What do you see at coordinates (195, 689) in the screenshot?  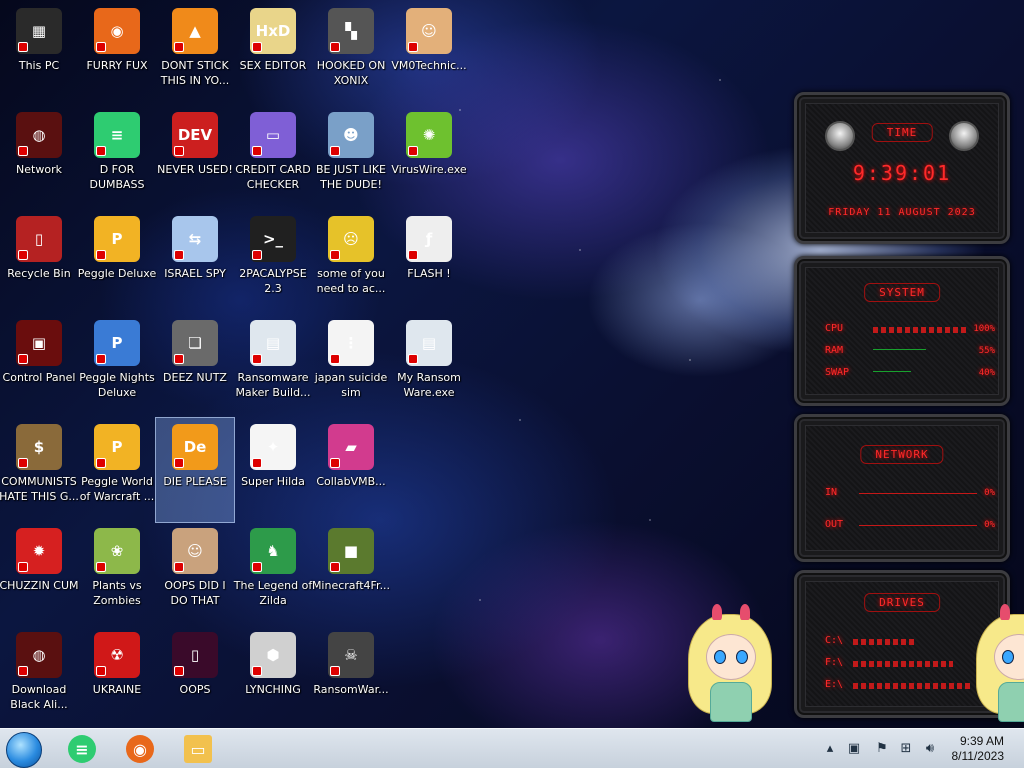 I see `desktop-icon-label: OOPS` at bounding box center [195, 689].